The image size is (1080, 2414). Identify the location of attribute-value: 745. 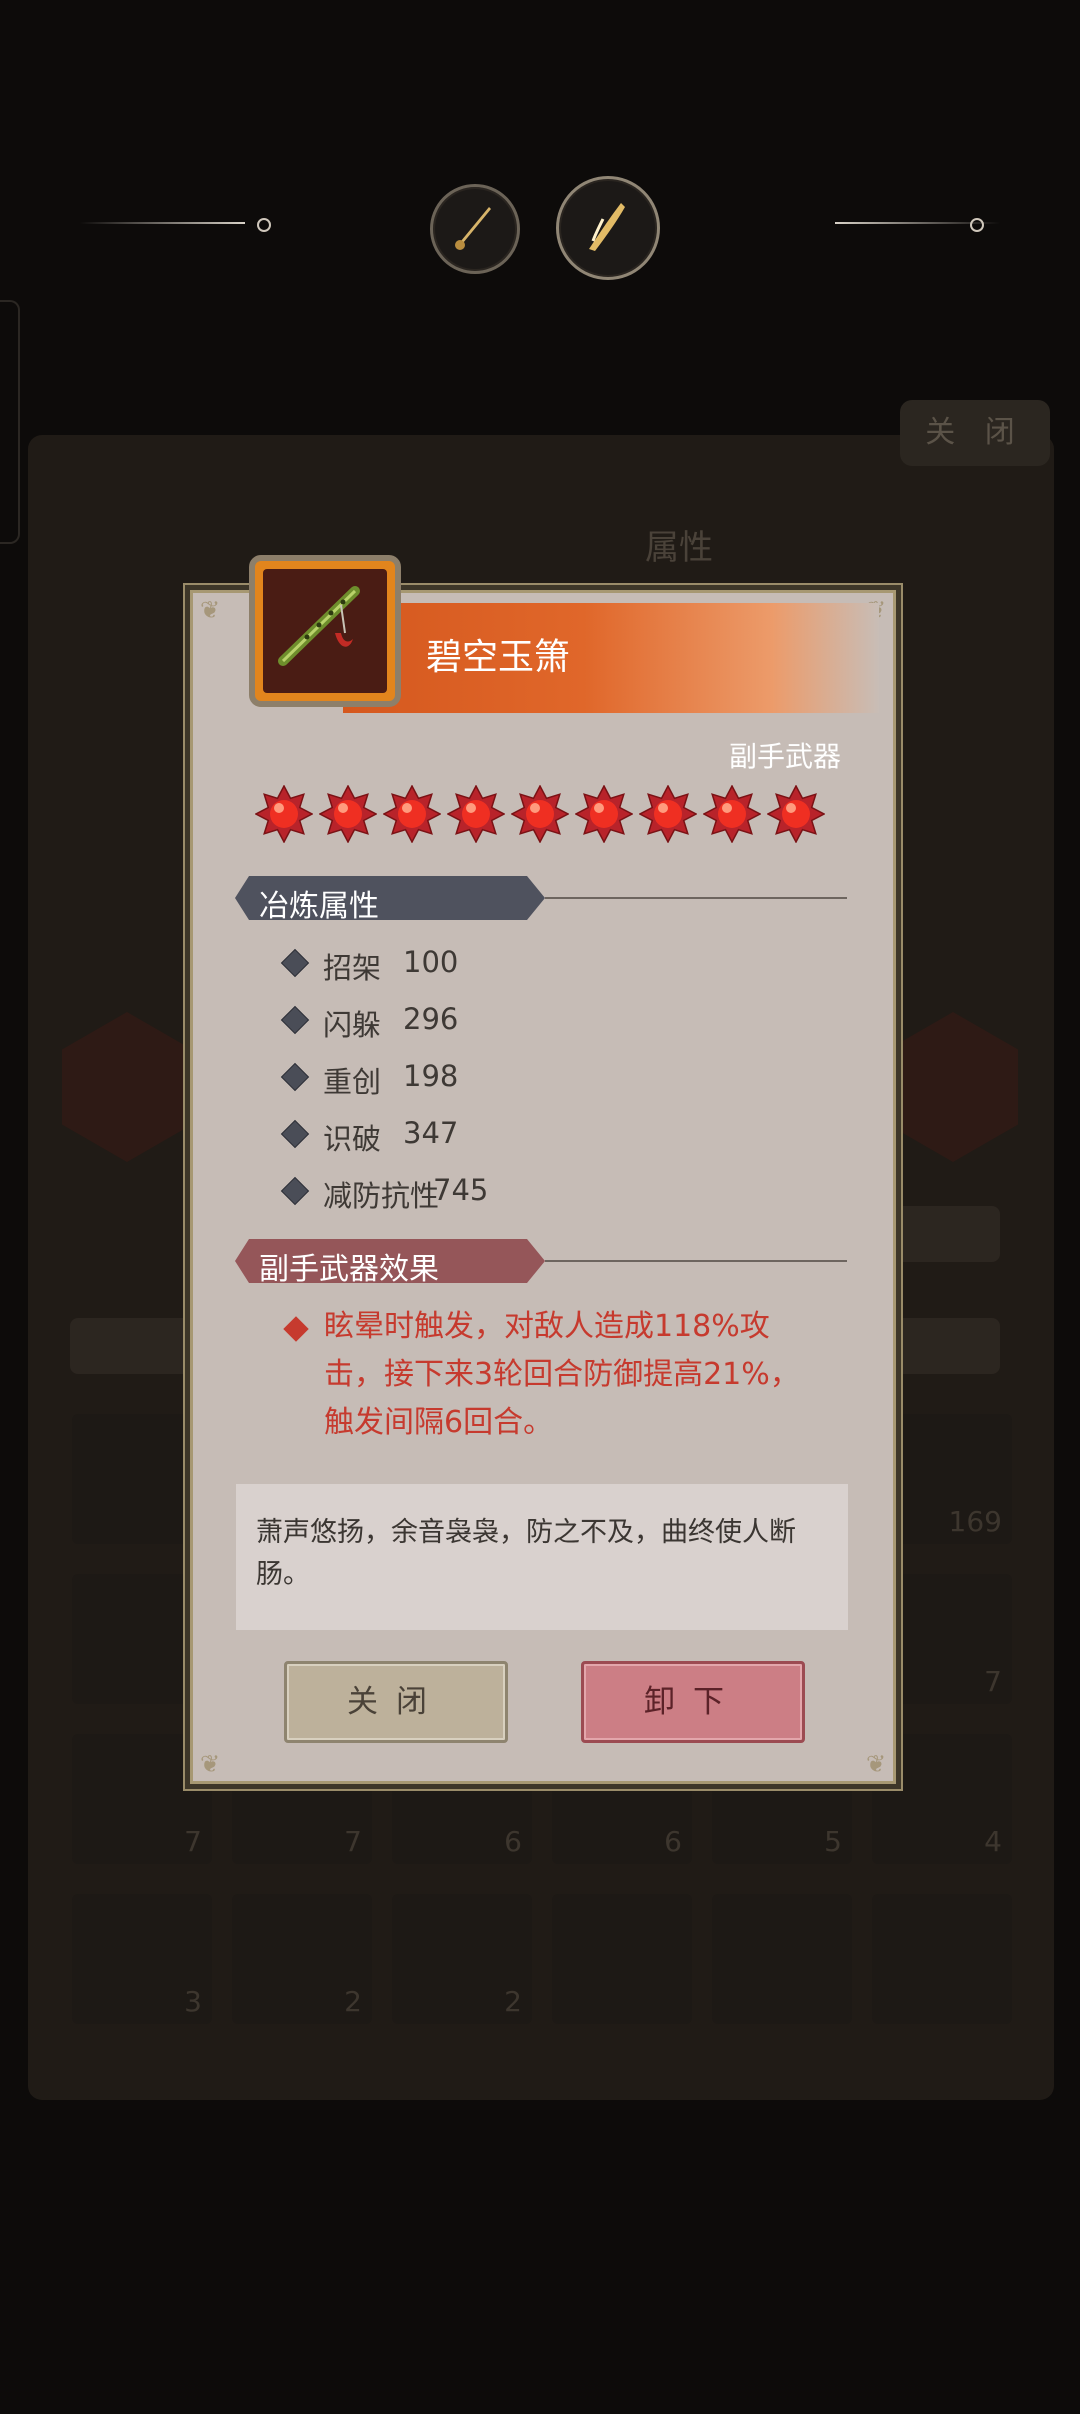
(461, 1190).